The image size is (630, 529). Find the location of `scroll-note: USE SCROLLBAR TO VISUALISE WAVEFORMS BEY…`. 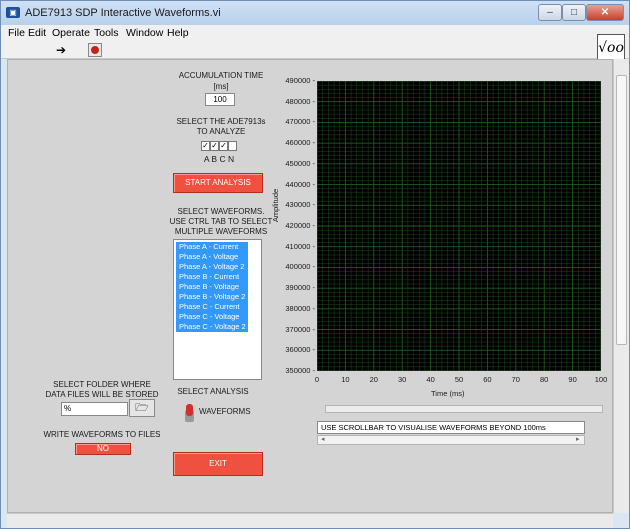

scroll-note: USE SCROLLBAR TO VISUALISE WAVEFORMS BEY… is located at coordinates (451, 427).